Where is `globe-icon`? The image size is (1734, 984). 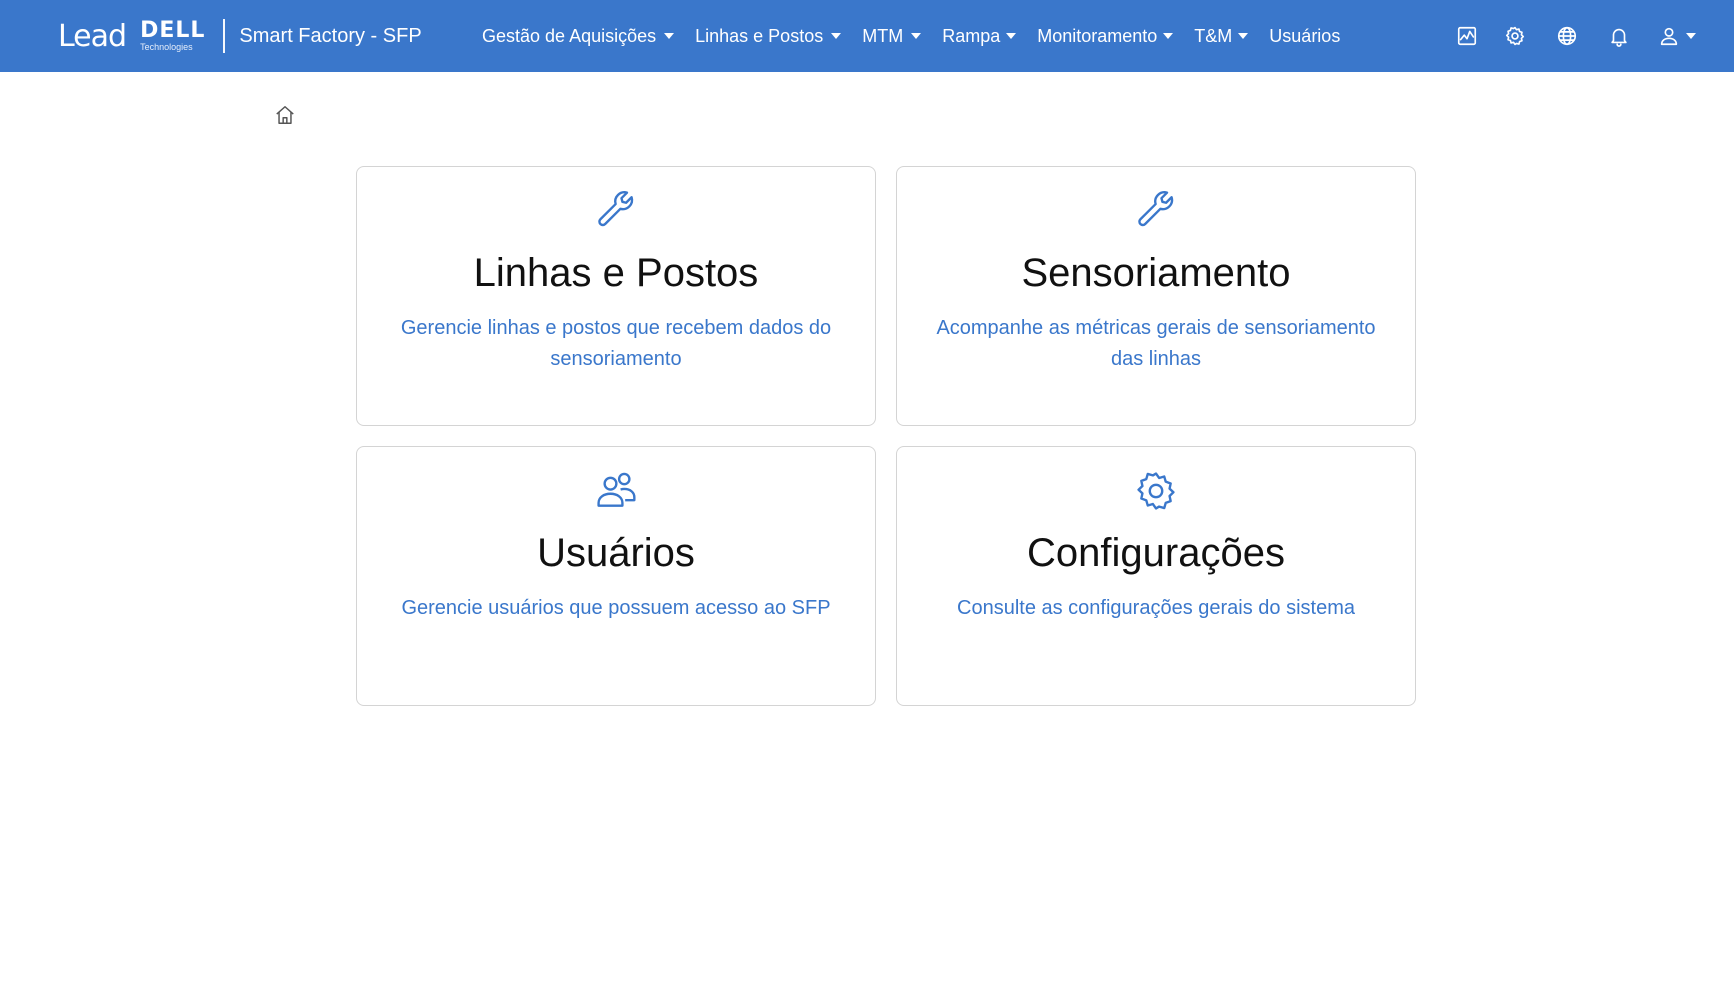 globe-icon is located at coordinates (1567, 36).